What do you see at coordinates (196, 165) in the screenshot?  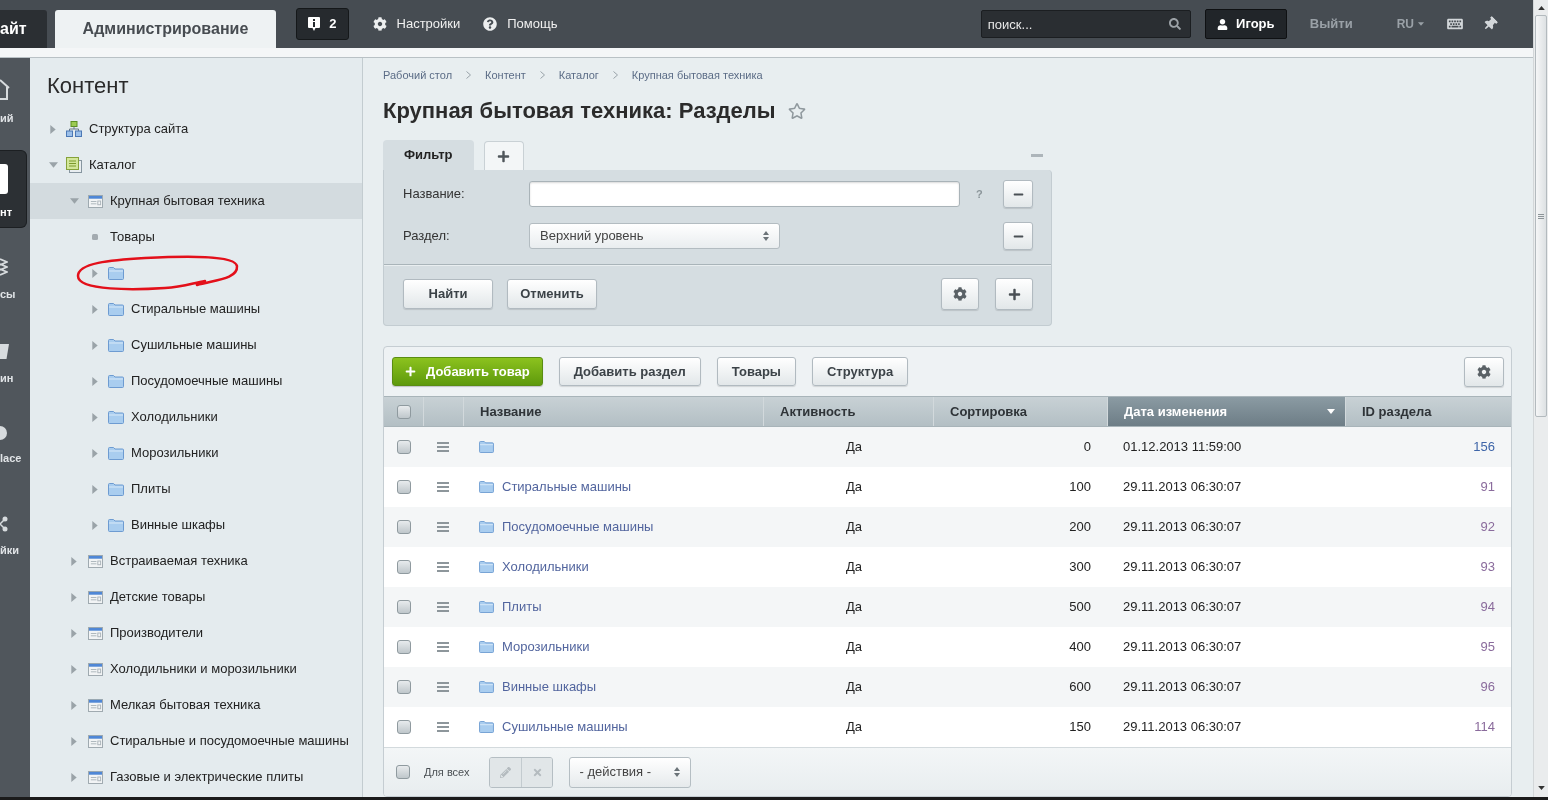 I see `tree-item: Каталог` at bounding box center [196, 165].